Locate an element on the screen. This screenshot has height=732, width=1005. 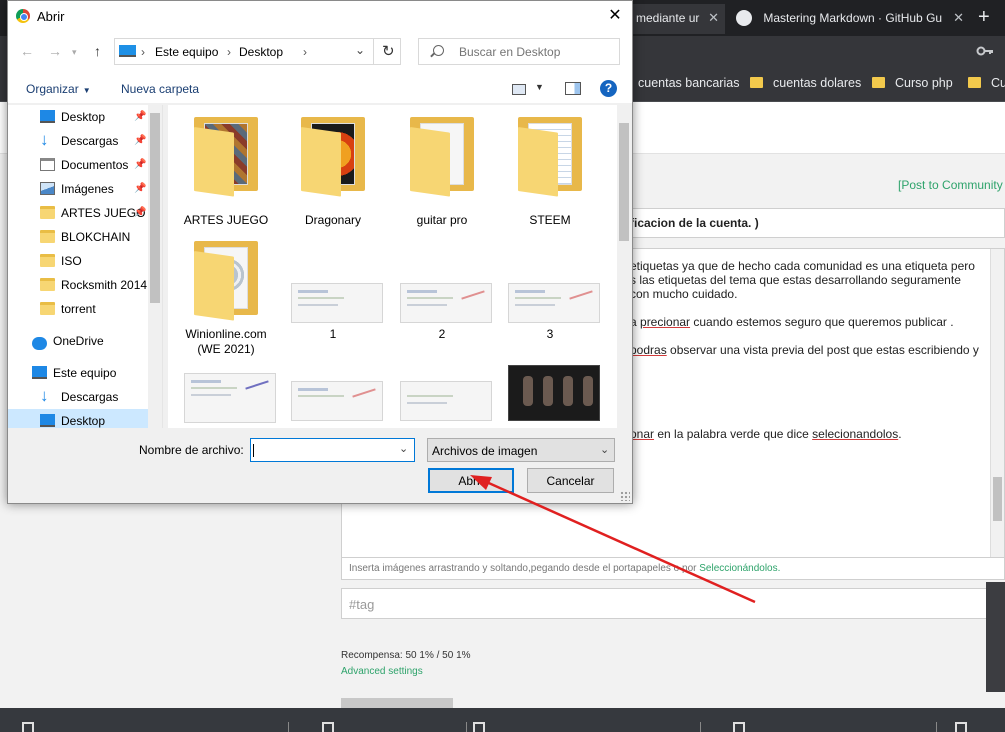
onedrive-icon is located at coordinates (39, 343).